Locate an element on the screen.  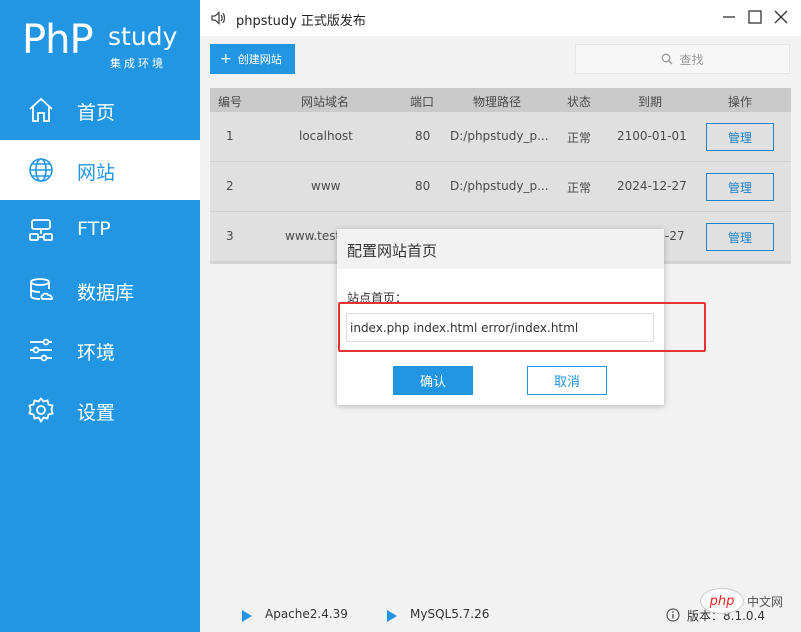
announcement-title: phpstudy 正式版发布 is located at coordinates (301, 19).